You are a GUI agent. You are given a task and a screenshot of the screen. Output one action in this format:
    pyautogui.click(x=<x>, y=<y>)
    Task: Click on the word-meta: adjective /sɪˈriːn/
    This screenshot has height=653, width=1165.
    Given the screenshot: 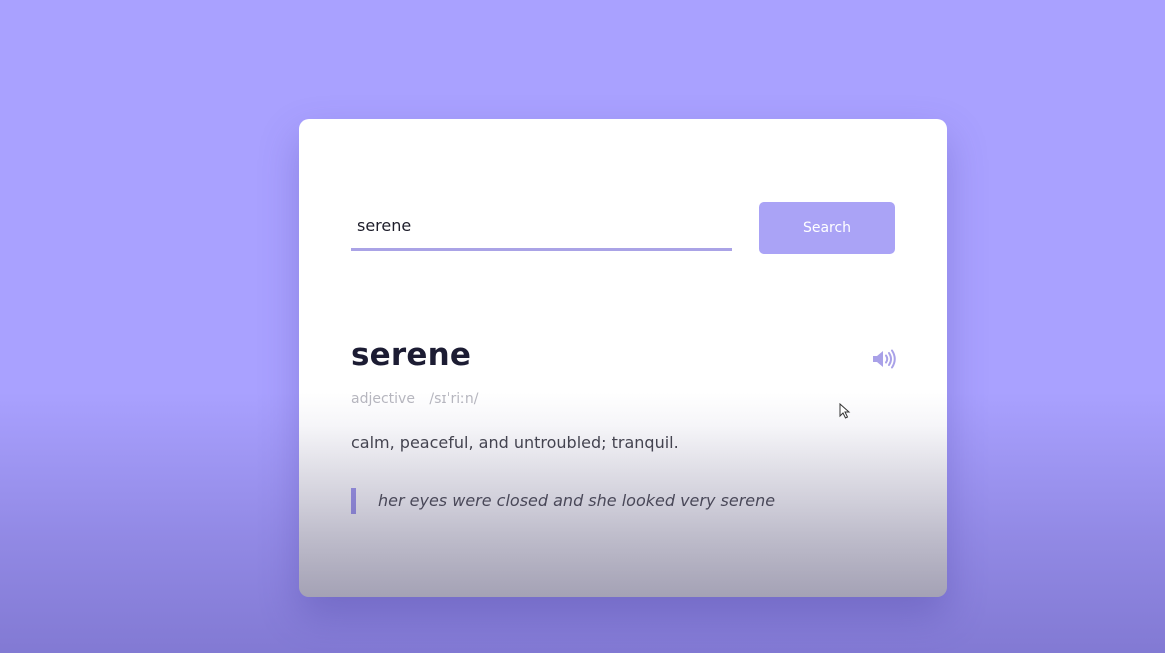 What is the action you would take?
    pyautogui.click(x=414, y=399)
    